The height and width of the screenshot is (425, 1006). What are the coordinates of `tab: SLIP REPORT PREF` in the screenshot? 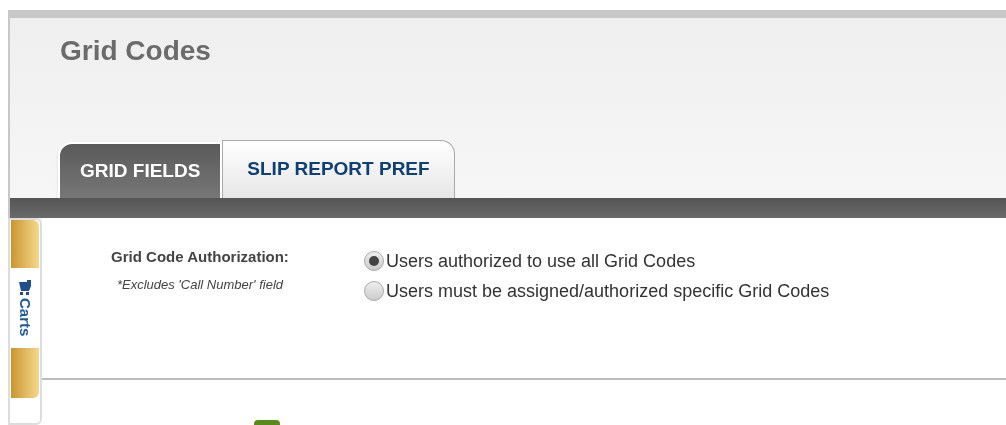 It's located at (338, 169).